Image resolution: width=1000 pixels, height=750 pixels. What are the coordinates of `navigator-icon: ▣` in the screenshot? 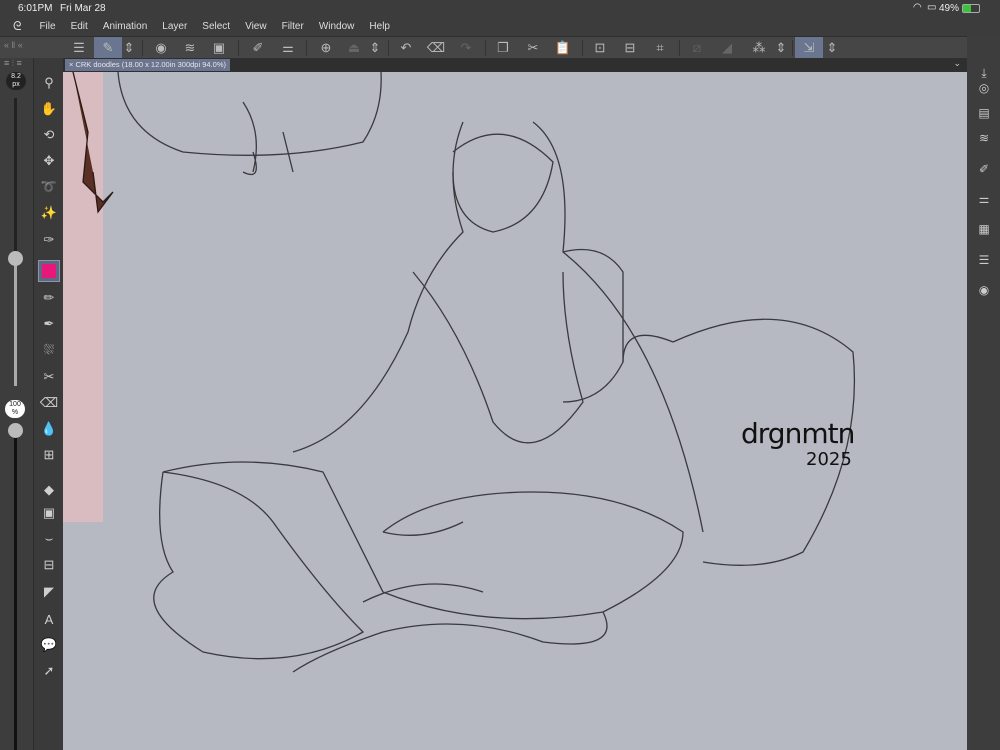 It's located at (219, 48).